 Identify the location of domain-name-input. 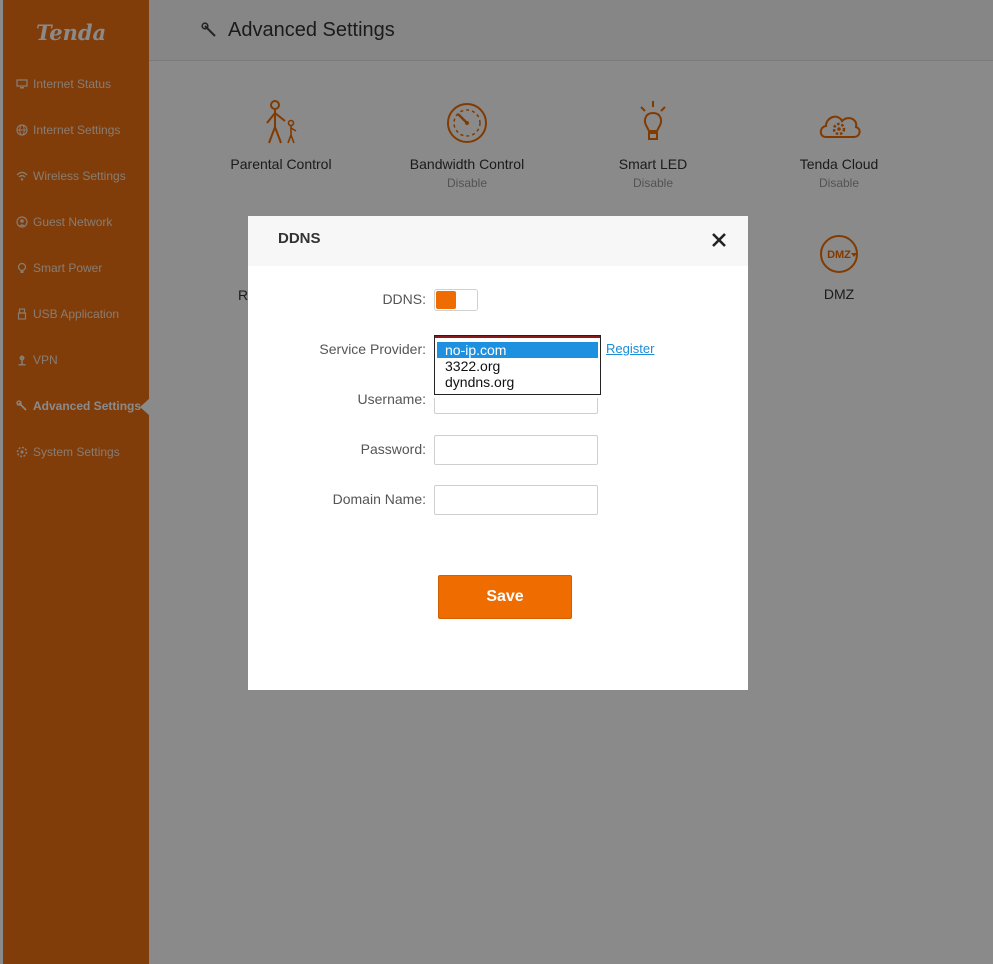
(516, 500).